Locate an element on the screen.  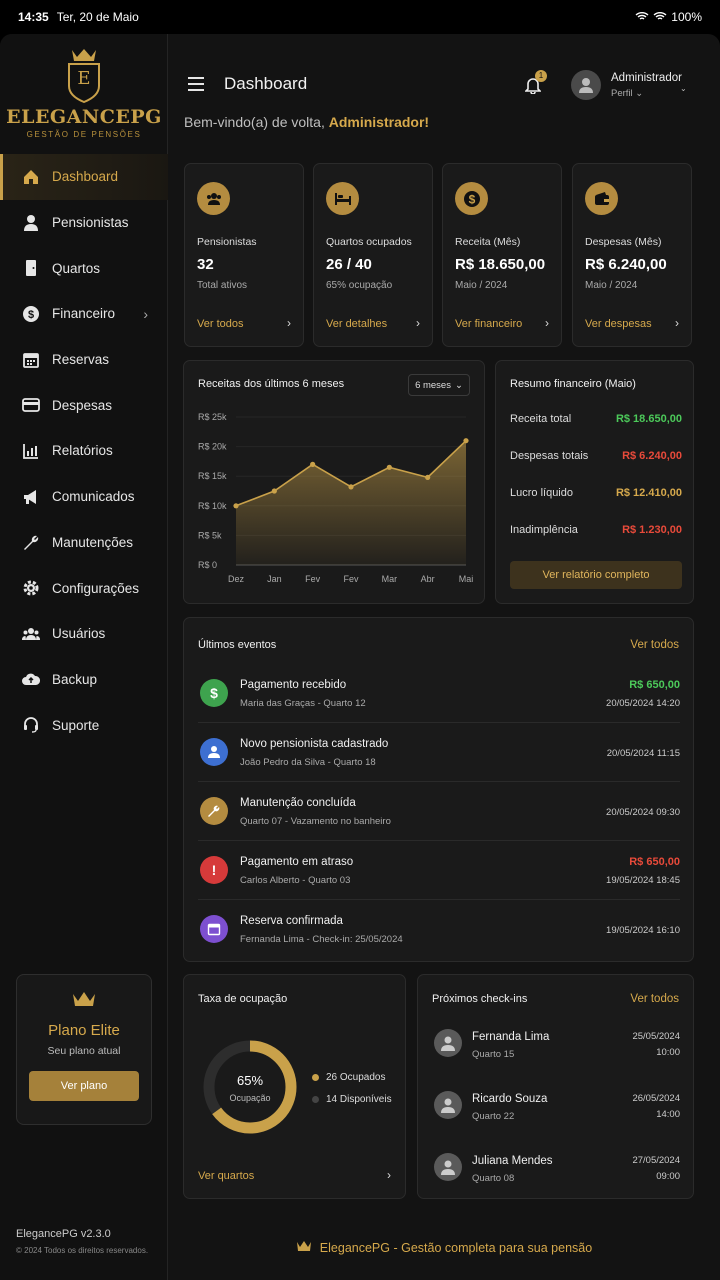
stat-label: Quartos ocupados is located at coordinates (369, 242).